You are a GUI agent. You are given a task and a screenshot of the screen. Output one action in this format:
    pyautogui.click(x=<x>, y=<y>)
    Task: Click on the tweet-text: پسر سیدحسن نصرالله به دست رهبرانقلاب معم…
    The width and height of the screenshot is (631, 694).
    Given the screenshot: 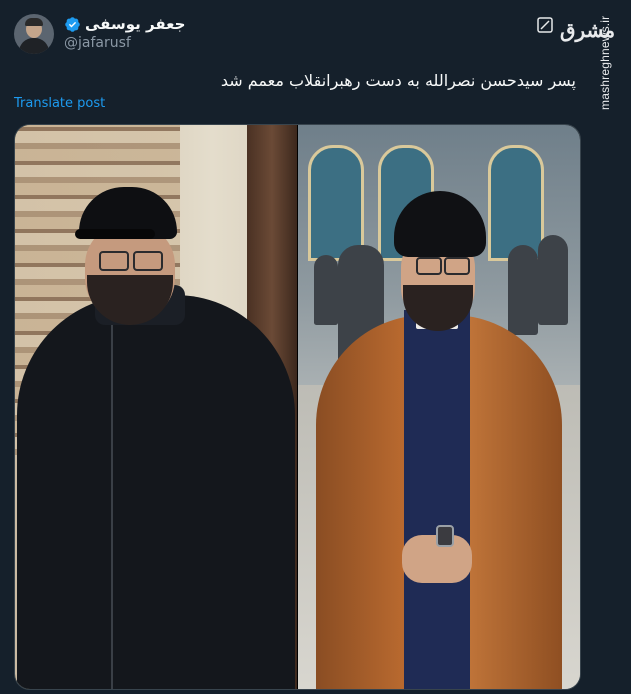 What is the action you would take?
    pyautogui.click(x=398, y=80)
    